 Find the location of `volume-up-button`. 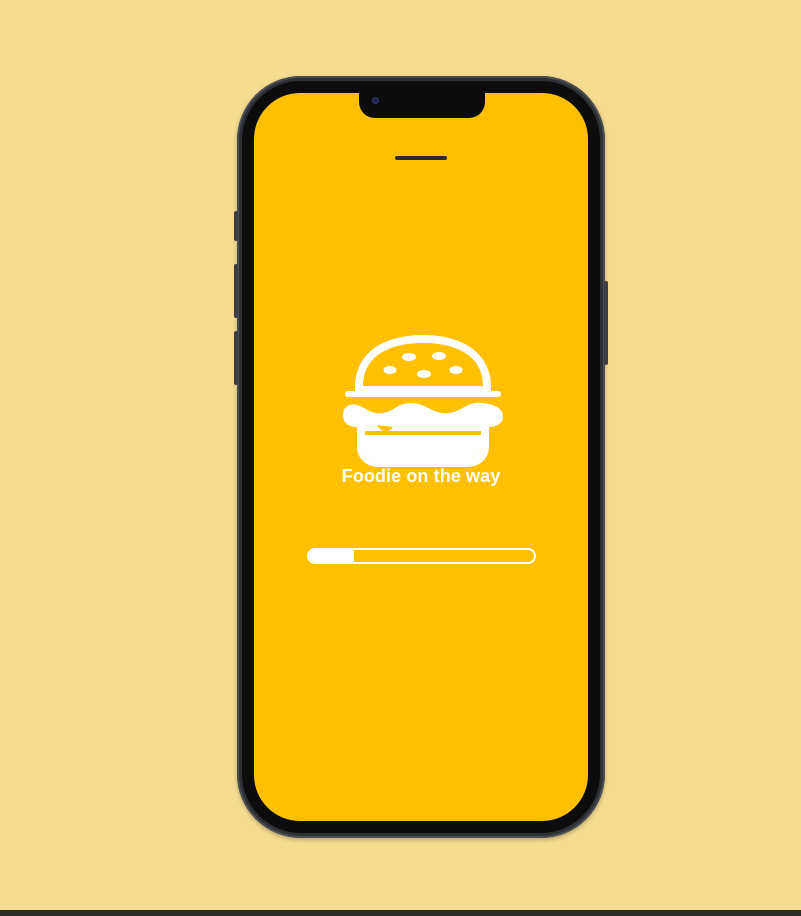

volume-up-button is located at coordinates (236, 291).